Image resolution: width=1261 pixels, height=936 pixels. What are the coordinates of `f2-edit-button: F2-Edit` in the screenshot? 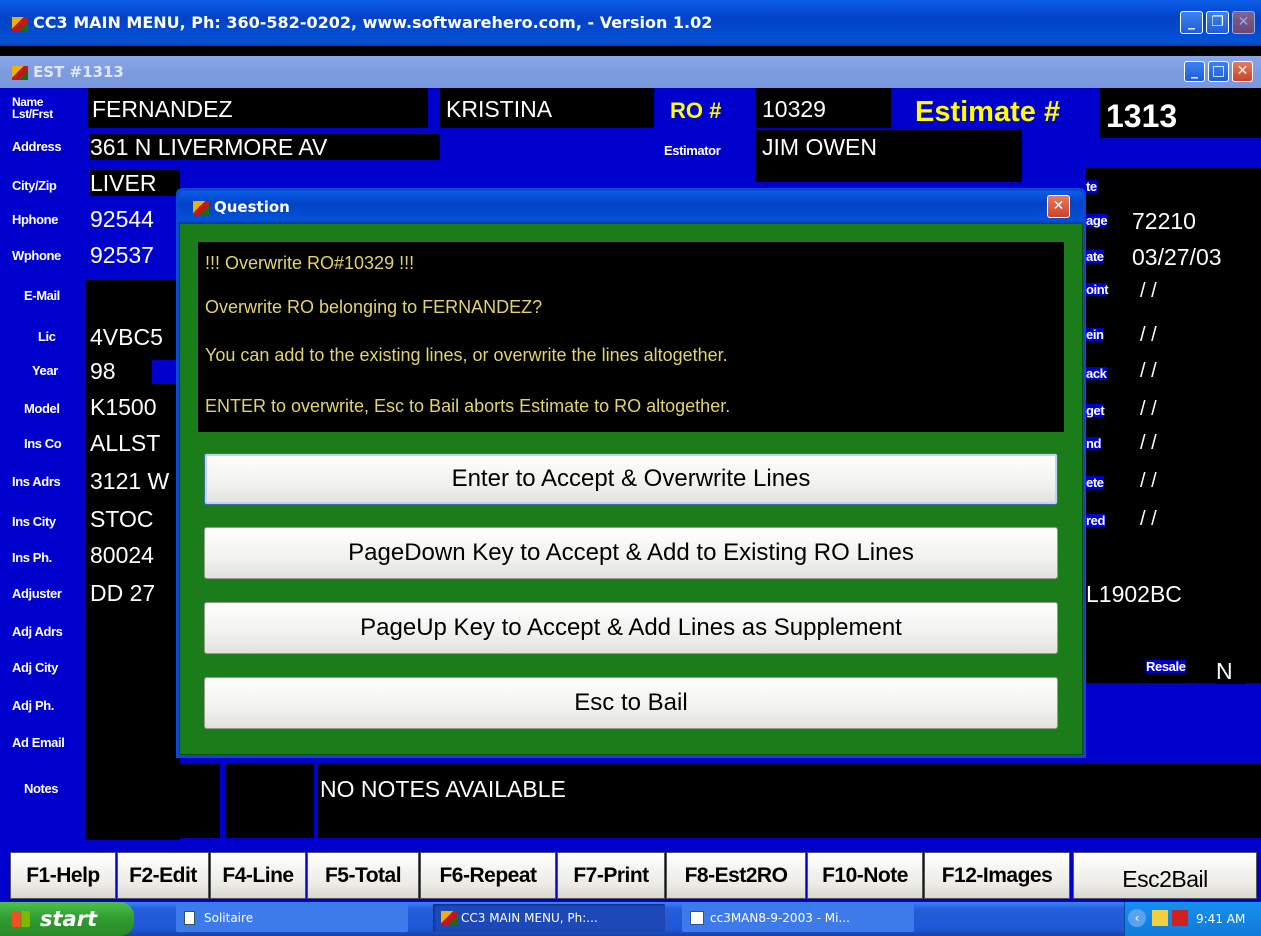 It's located at (163, 875).